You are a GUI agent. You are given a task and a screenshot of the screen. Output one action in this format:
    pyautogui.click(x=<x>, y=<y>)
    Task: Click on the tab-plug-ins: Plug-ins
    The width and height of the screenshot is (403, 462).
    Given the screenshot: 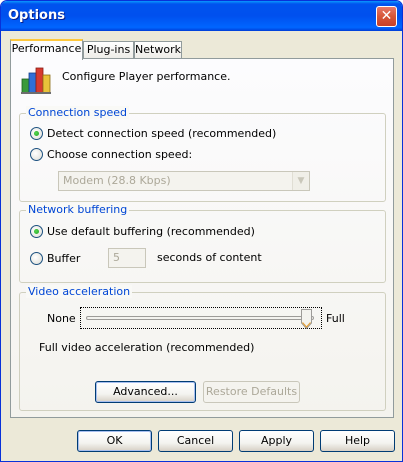 What is the action you would take?
    pyautogui.click(x=108, y=50)
    